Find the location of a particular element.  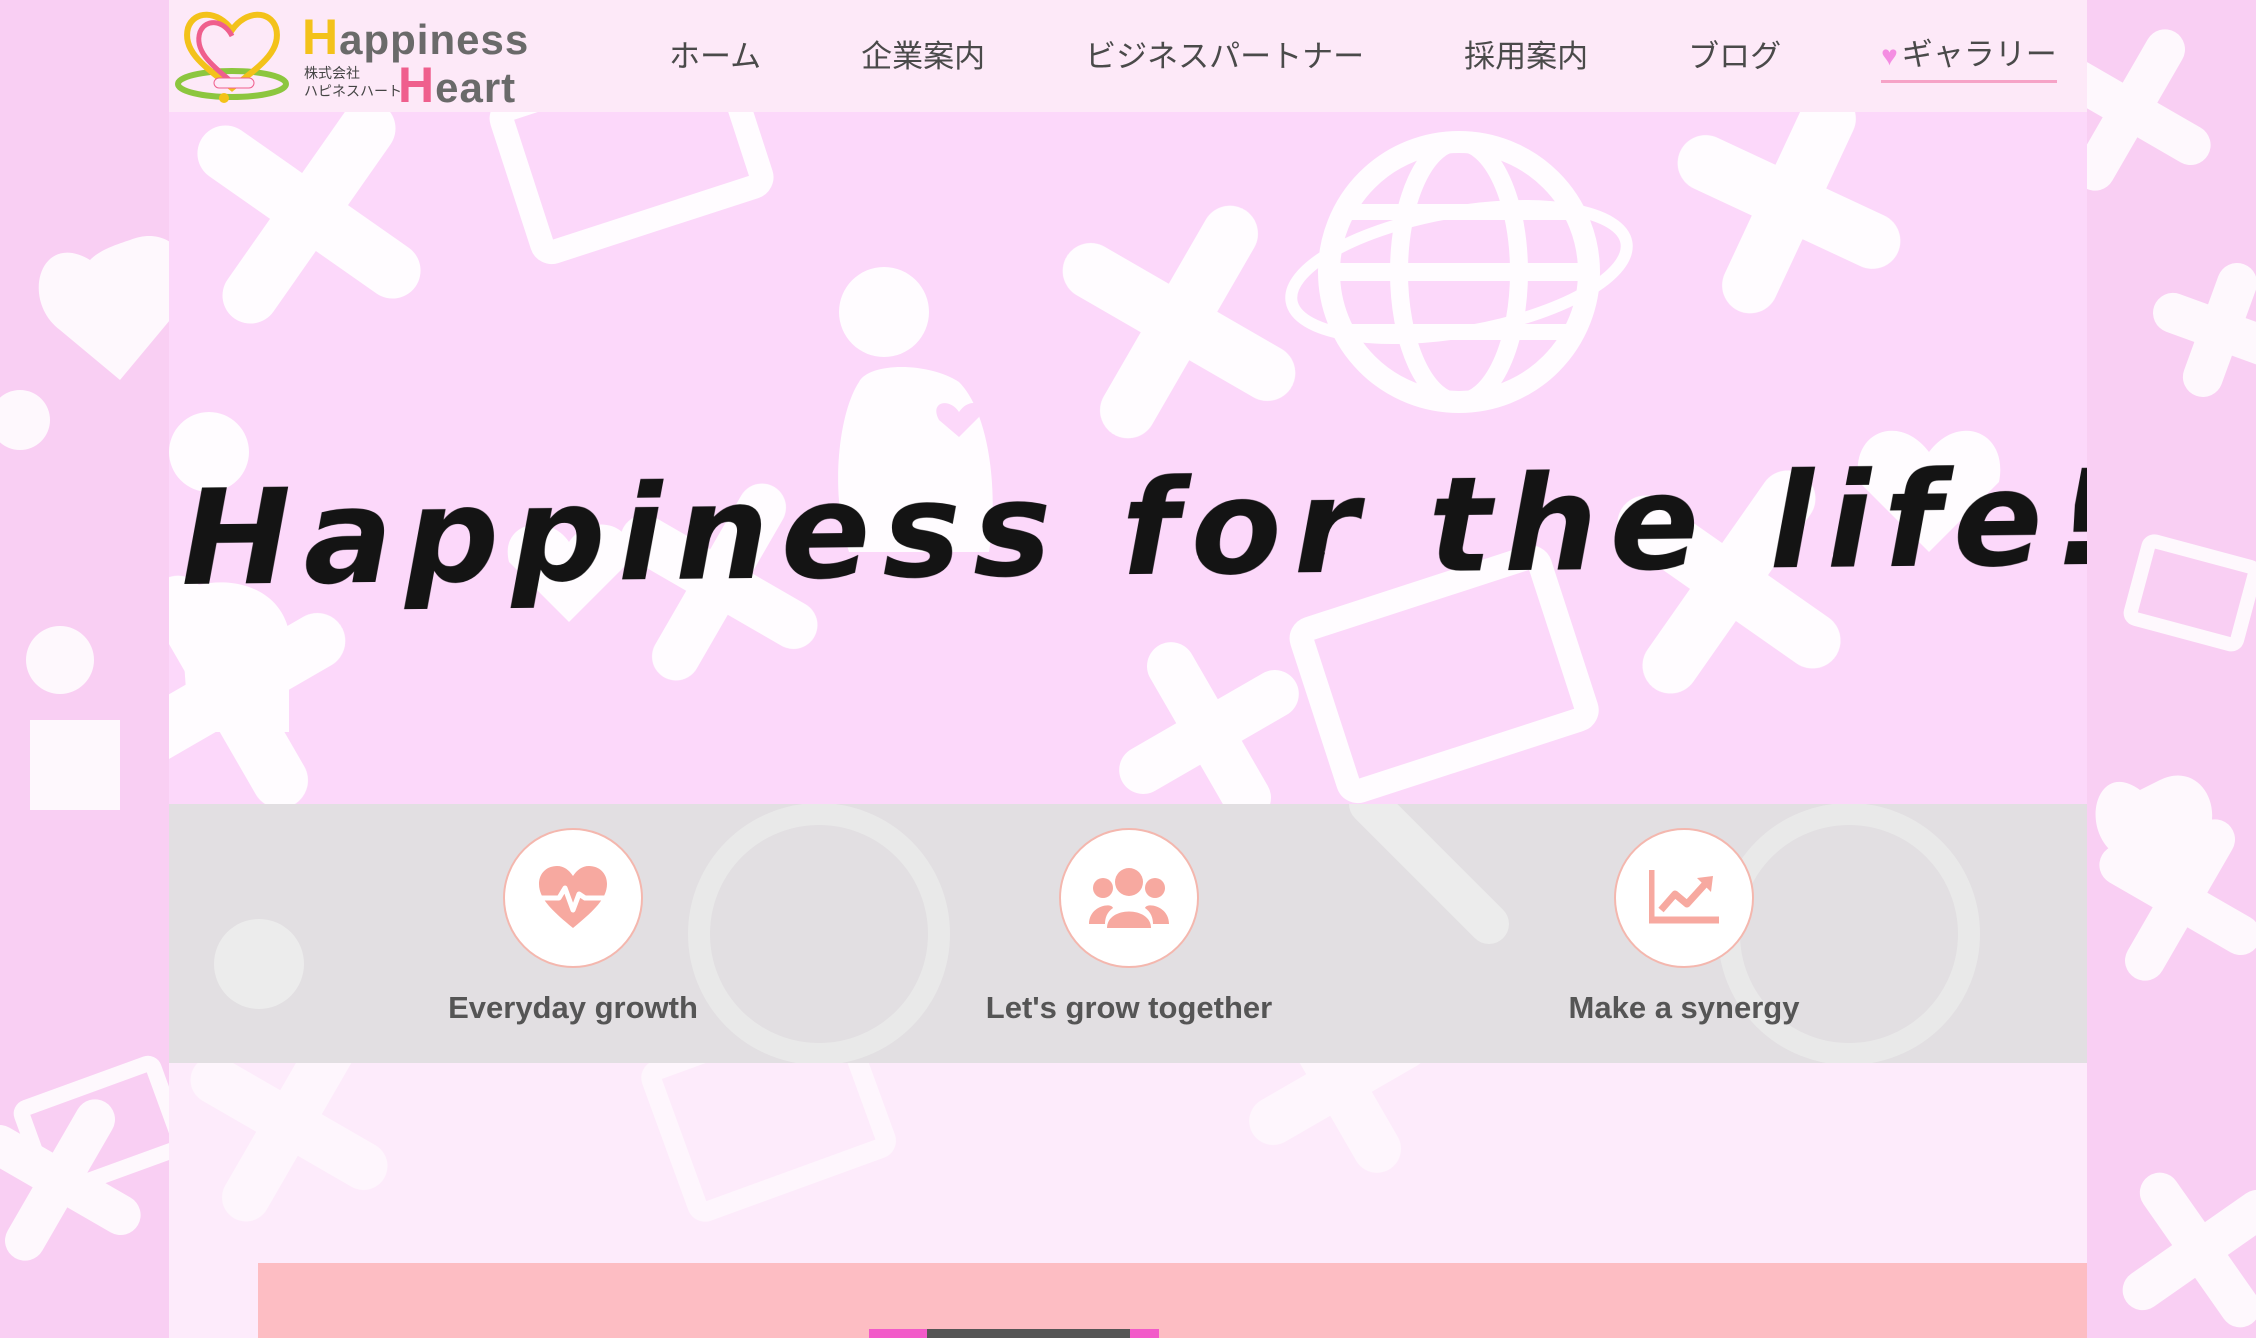

logo-happiness-cap: H is located at coordinates (321, 37).